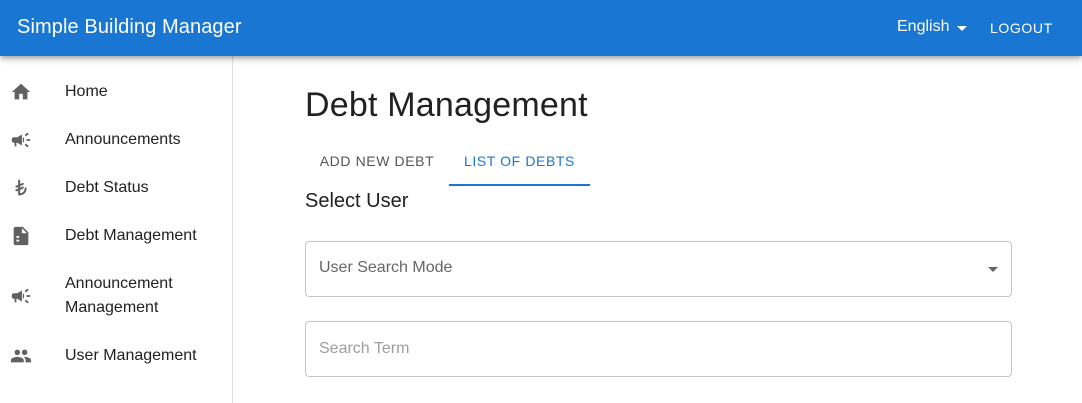 Image resolution: width=1082 pixels, height=403 pixels. Describe the element at coordinates (21, 356) in the screenshot. I see `people-icon` at that location.